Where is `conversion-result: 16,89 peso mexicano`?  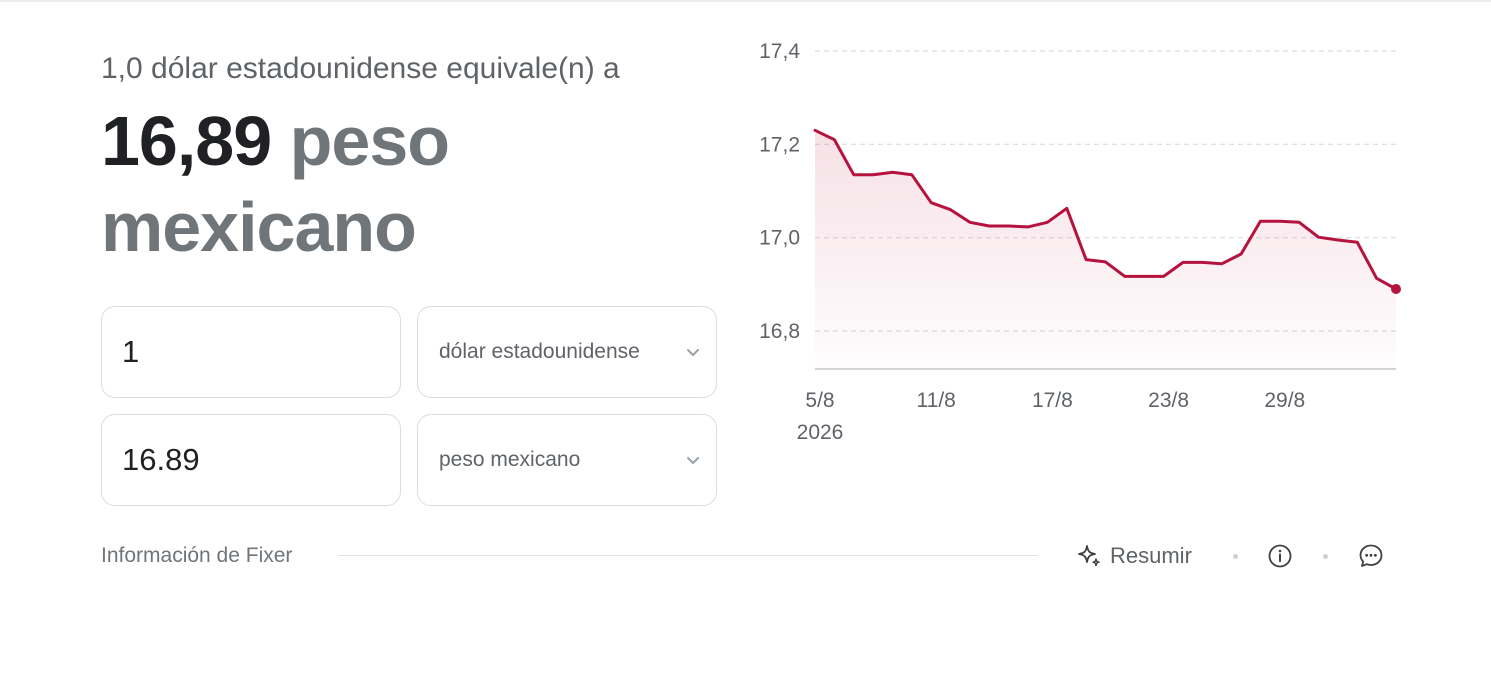 conversion-result: 16,89 peso mexicano is located at coordinates (401, 184).